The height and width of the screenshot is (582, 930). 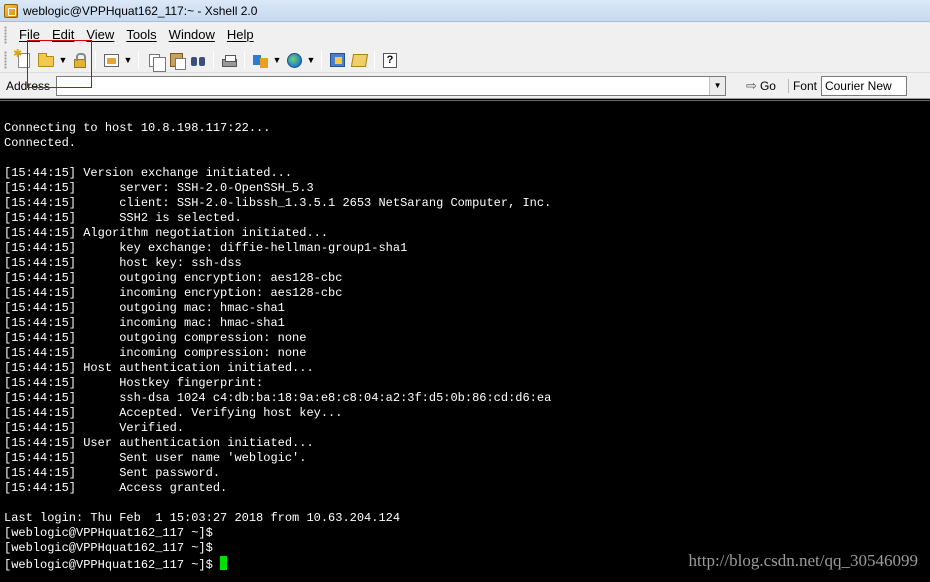 What do you see at coordinates (134, 383) in the screenshot?
I see `terminal-line: [15:44:15] Hostkey fingerprint:` at bounding box center [134, 383].